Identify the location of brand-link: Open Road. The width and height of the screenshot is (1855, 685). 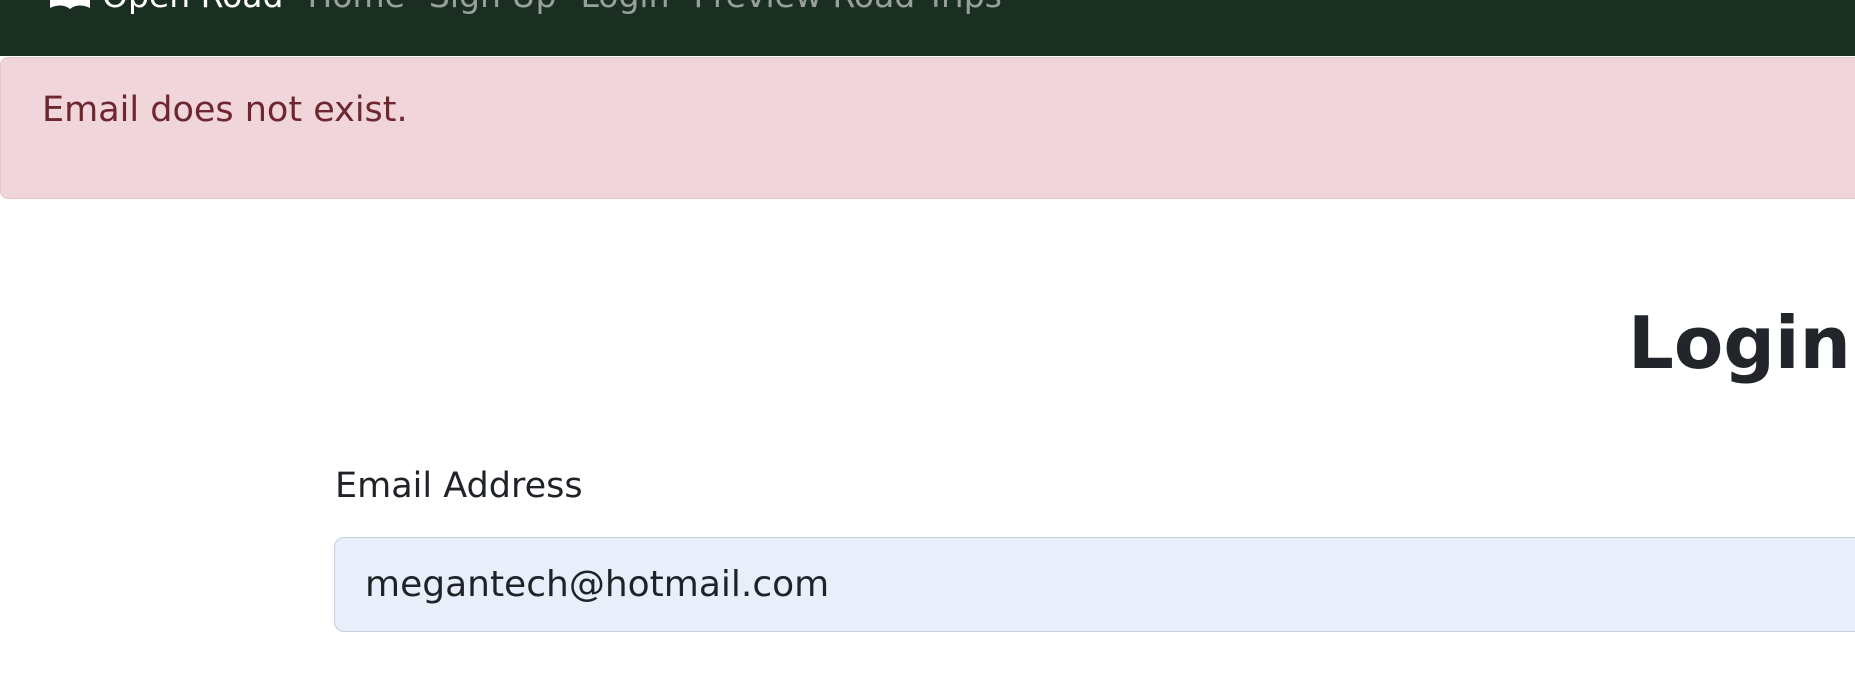
(165, 6).